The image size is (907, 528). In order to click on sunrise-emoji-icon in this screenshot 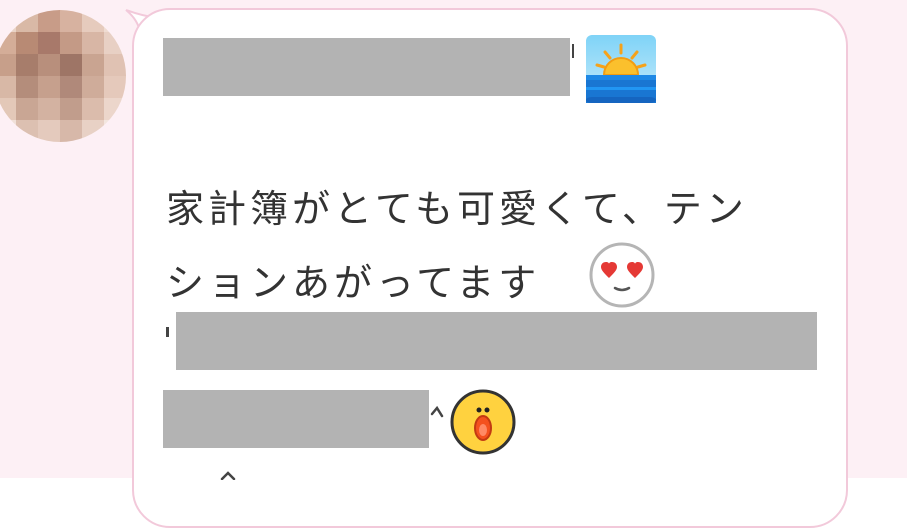, I will do `click(621, 69)`.